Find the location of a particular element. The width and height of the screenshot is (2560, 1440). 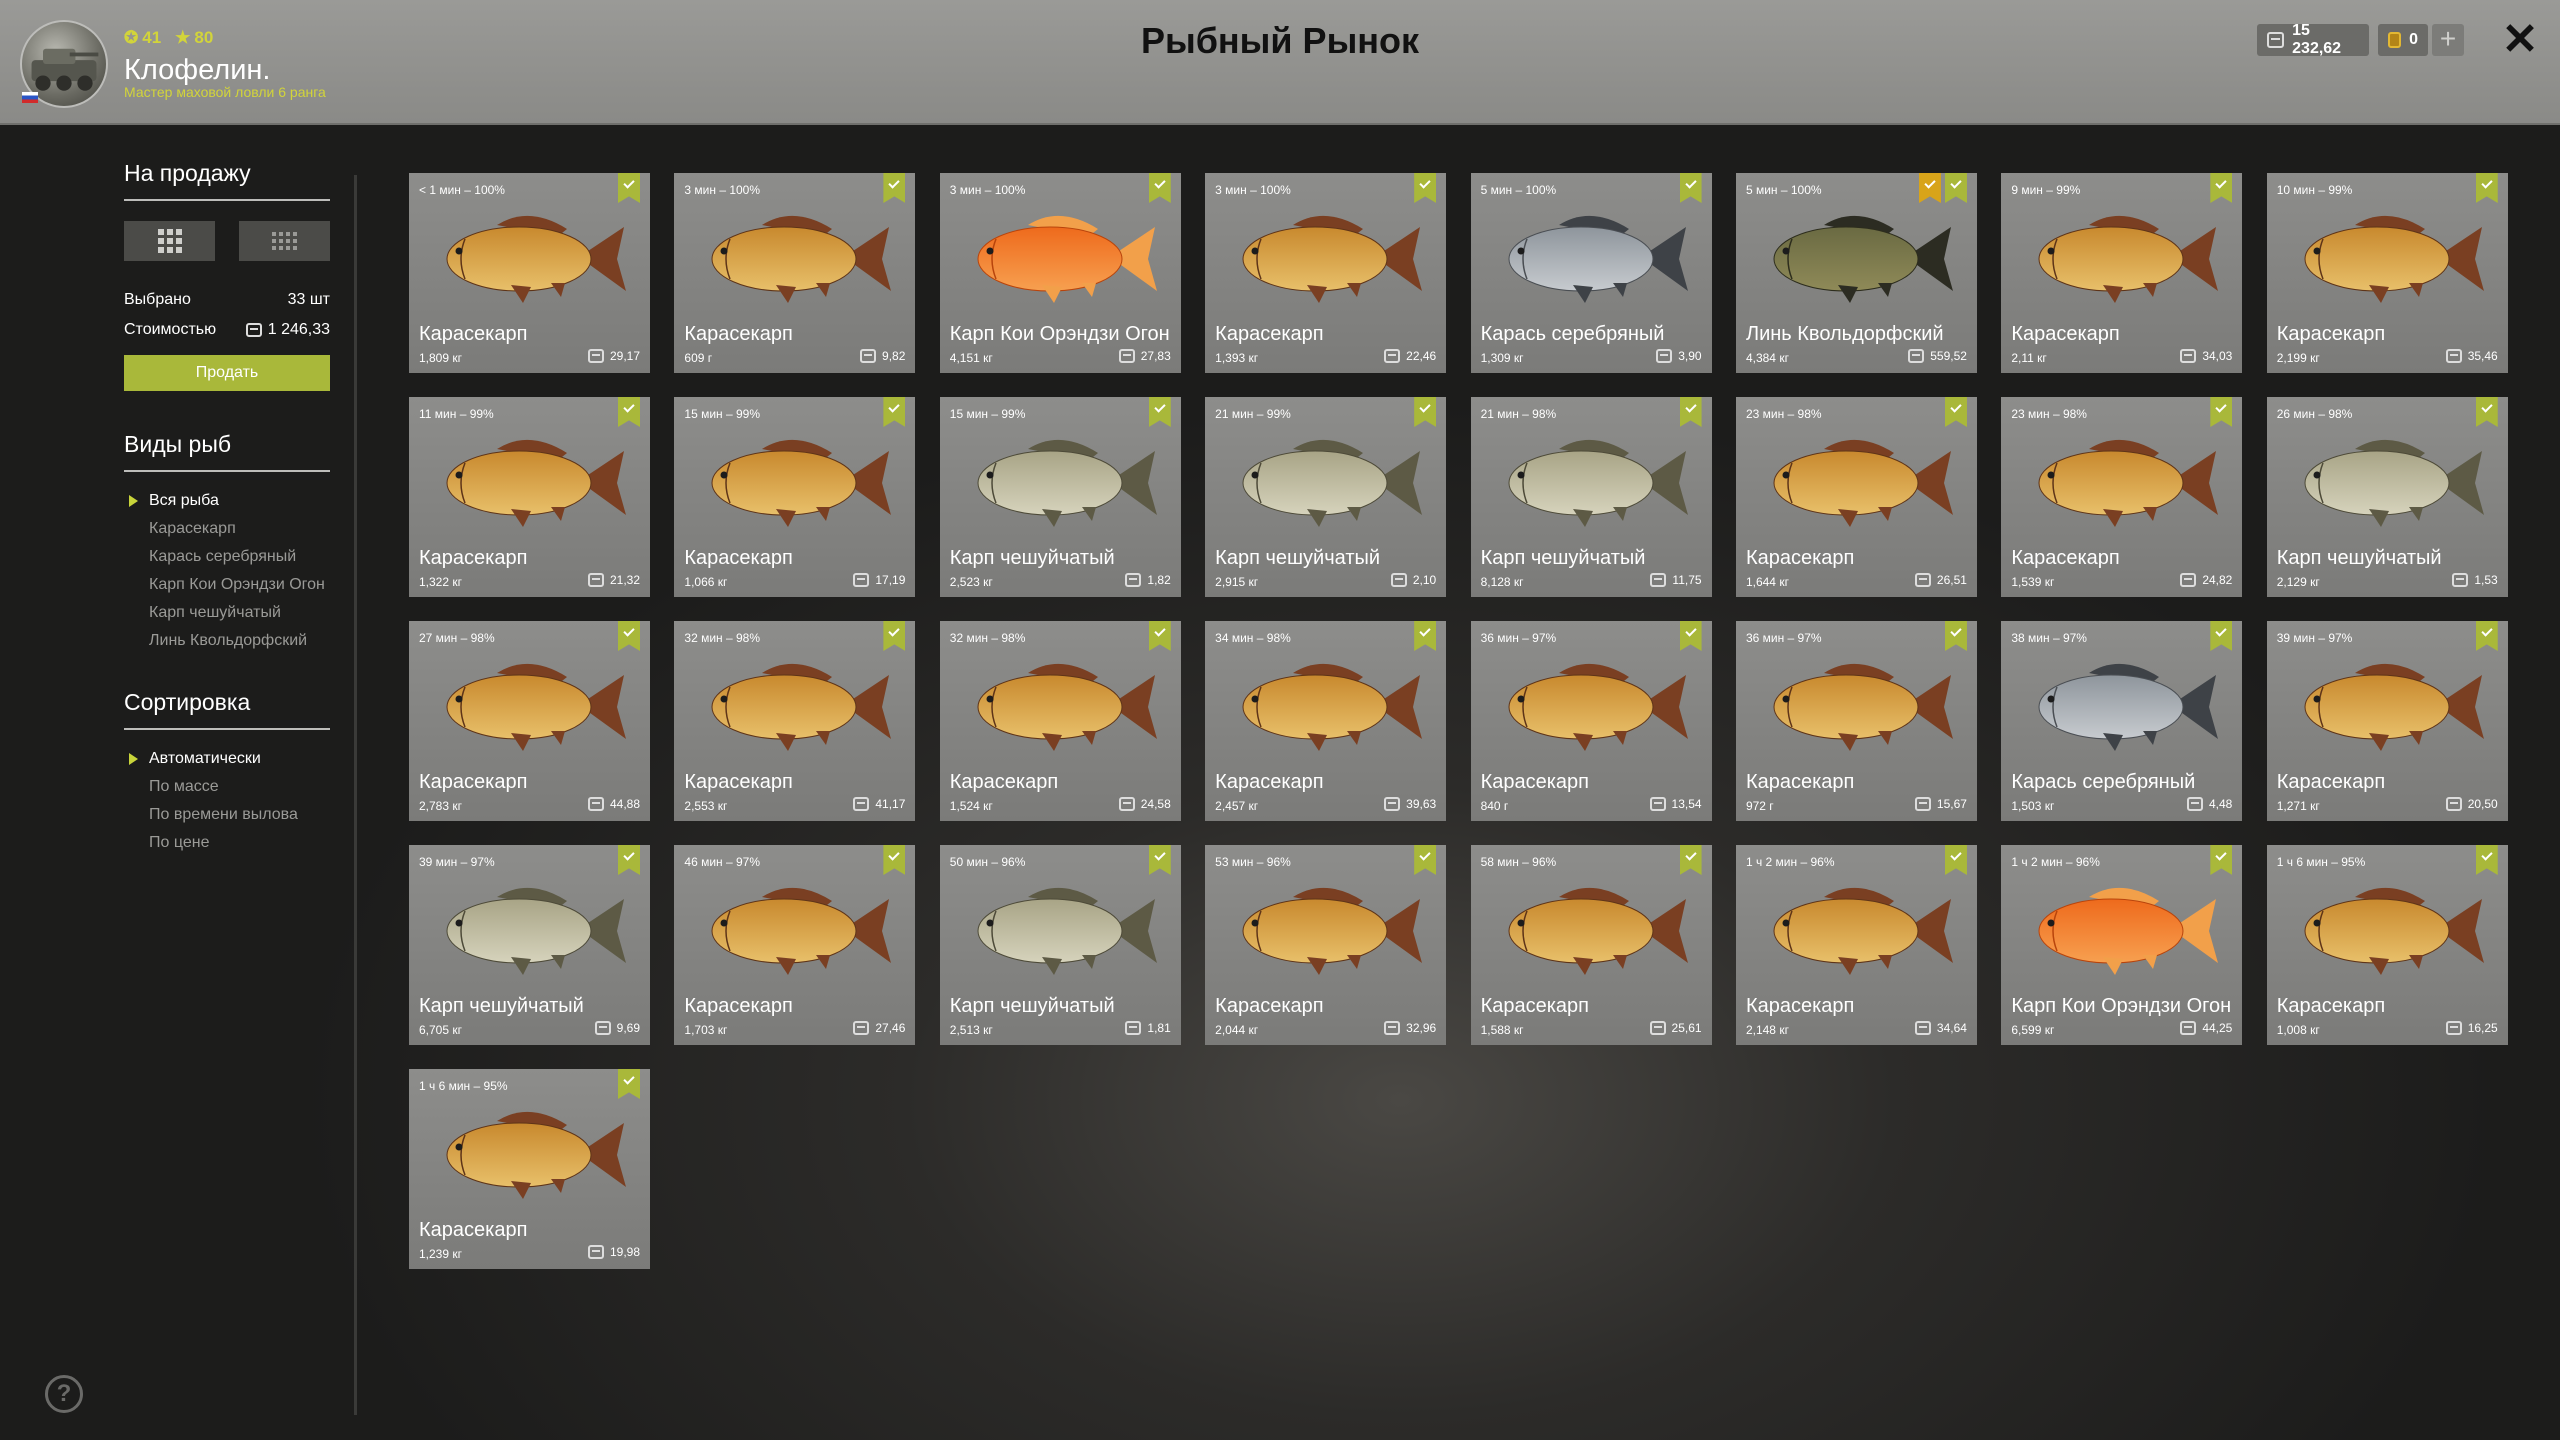

fish-weight: 2,513 кг is located at coordinates (971, 1030).